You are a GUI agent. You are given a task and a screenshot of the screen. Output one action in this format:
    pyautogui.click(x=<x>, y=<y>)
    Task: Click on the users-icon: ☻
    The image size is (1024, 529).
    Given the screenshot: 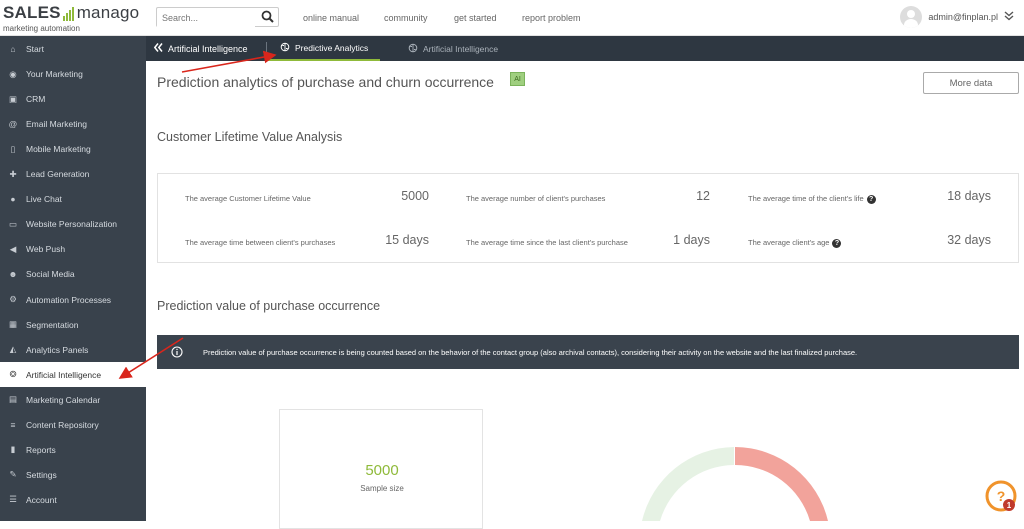 What is the action you would take?
    pyautogui.click(x=13, y=274)
    